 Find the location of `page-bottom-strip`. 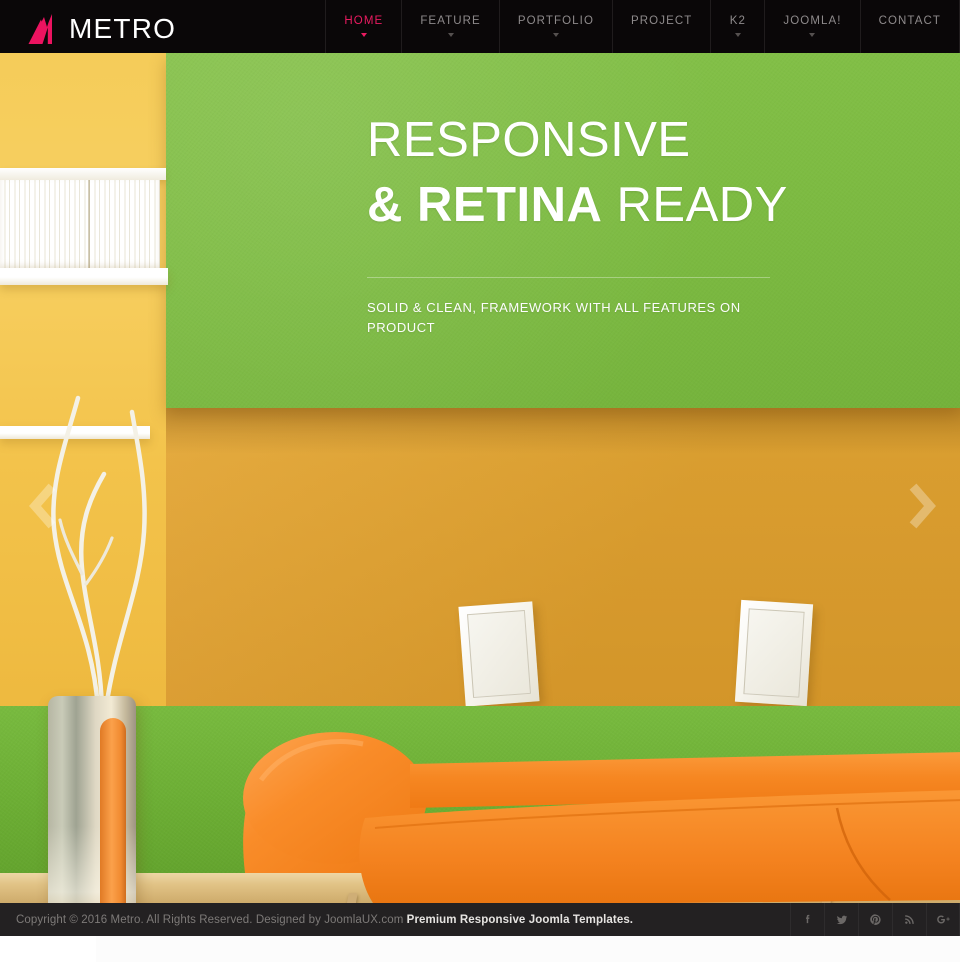

page-bottom-strip is located at coordinates (480, 949).